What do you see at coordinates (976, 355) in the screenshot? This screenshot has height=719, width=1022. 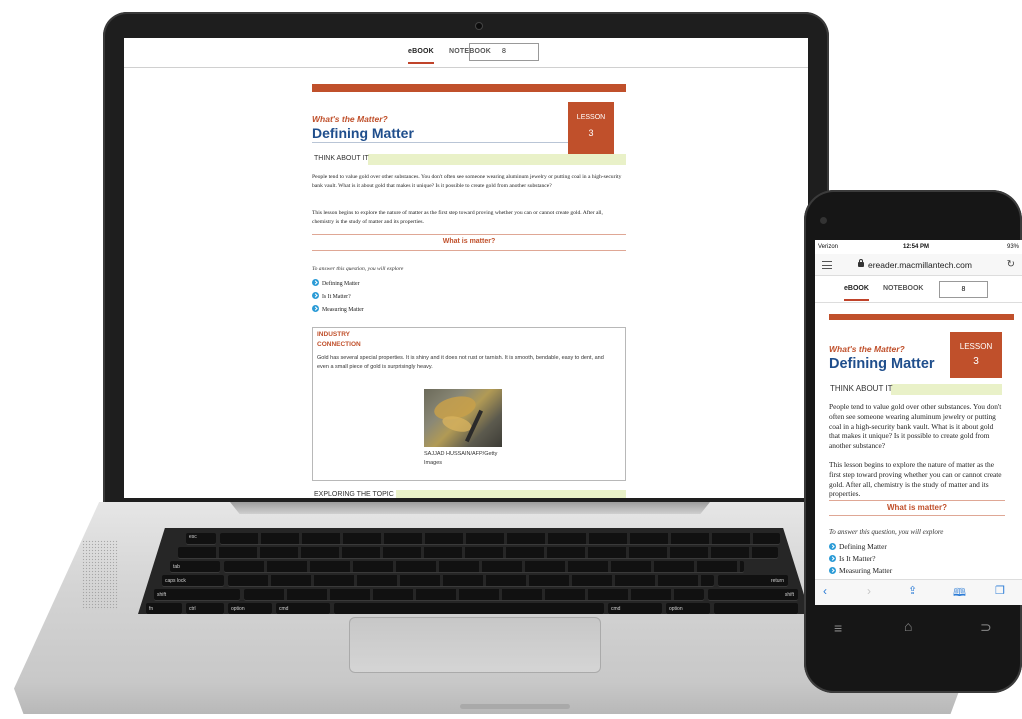 I see `lesson-badge: LESSON 3` at bounding box center [976, 355].